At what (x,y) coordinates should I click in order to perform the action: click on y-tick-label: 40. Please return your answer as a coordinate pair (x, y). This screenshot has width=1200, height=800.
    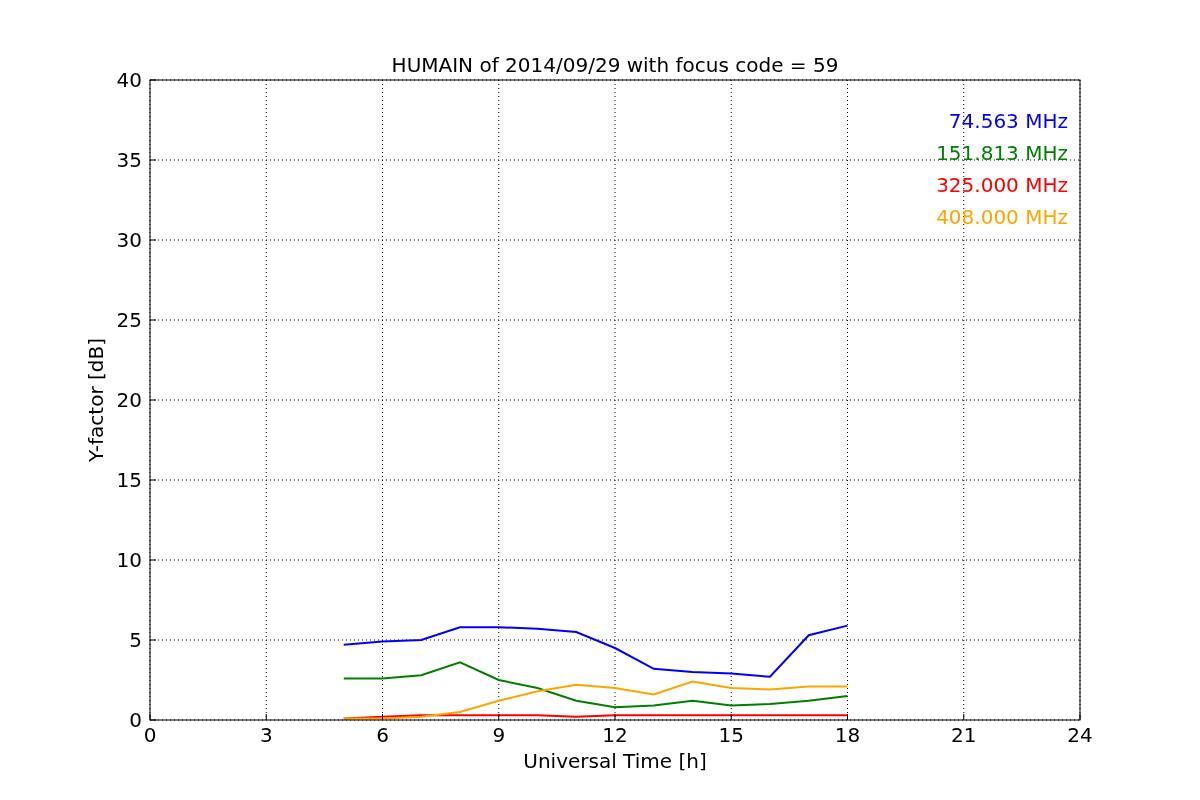
    Looking at the image, I should click on (129, 80).